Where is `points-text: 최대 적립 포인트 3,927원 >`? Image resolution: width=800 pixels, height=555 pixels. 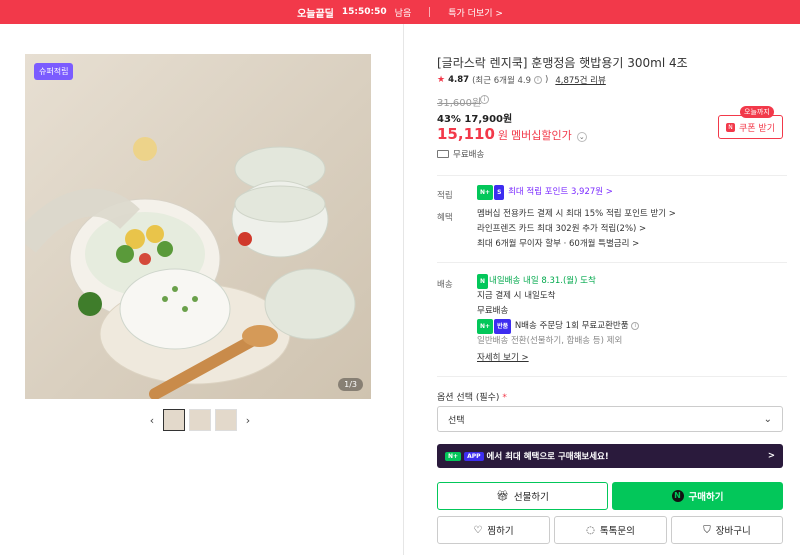
points-text: 최대 적립 포인트 3,927원 > is located at coordinates (560, 192).